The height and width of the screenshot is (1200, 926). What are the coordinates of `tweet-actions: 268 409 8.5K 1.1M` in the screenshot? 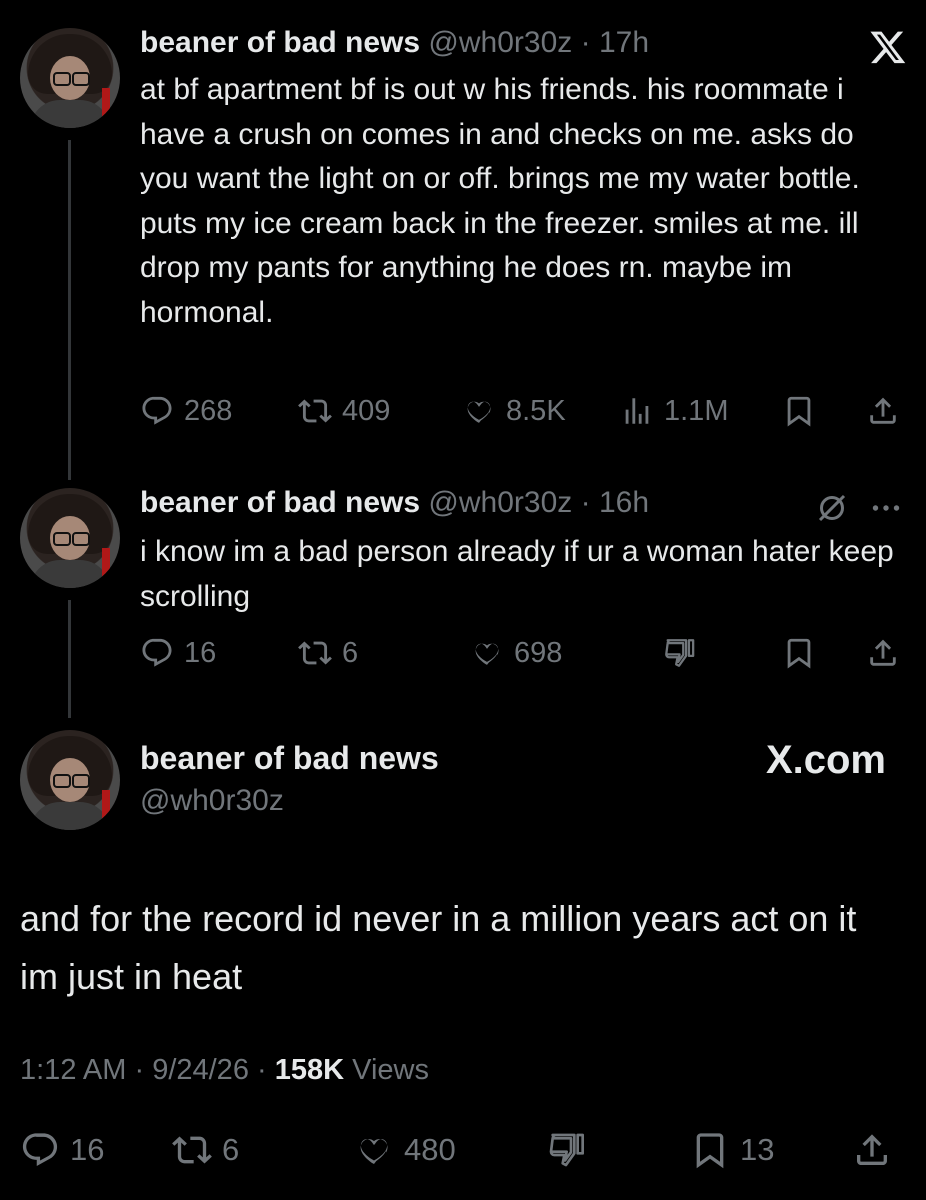 It's located at (523, 414).